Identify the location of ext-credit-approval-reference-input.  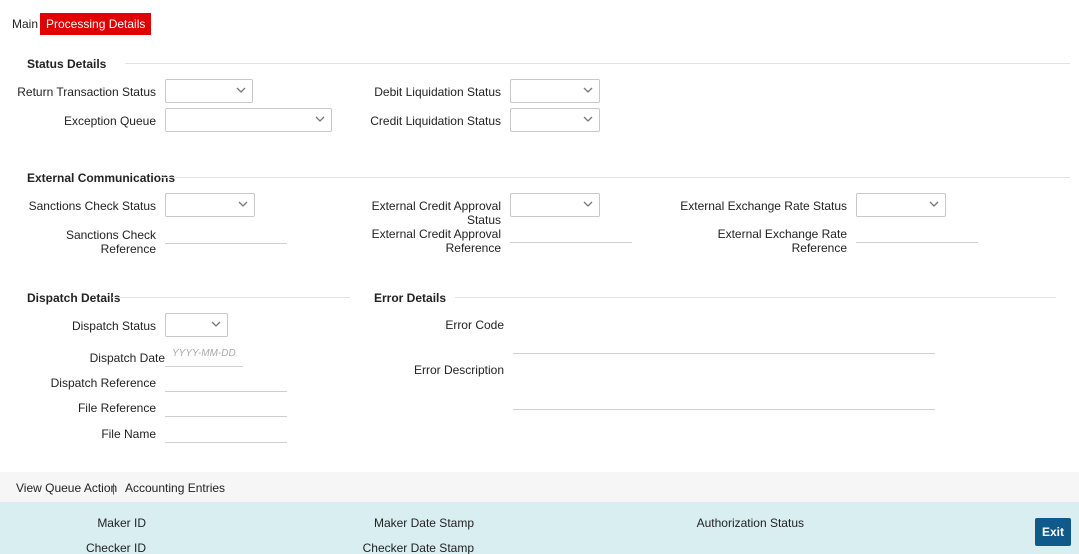
(571, 231).